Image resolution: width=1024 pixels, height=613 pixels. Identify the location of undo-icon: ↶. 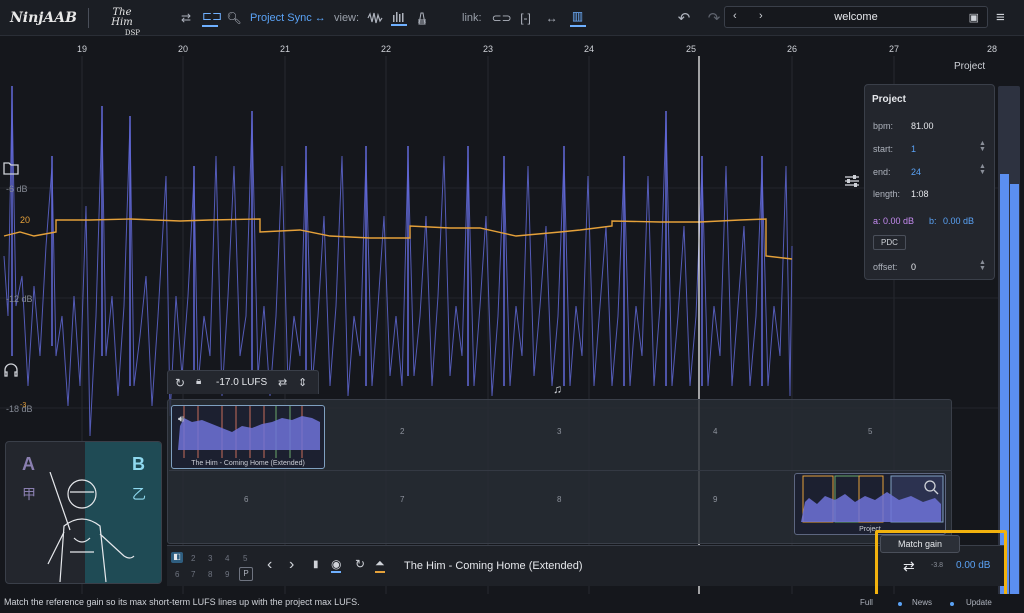
(684, 18).